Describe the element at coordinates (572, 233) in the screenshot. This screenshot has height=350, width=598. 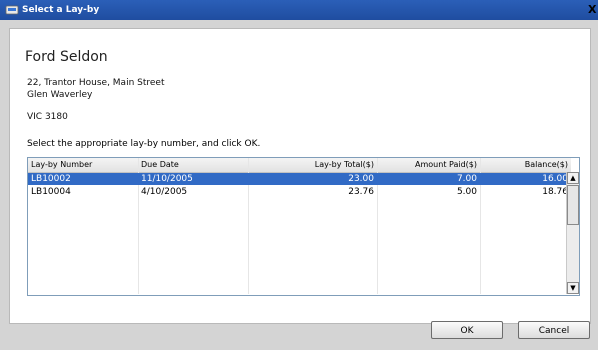
I see `vertical-scrollbar: ▲ ▼` at that location.